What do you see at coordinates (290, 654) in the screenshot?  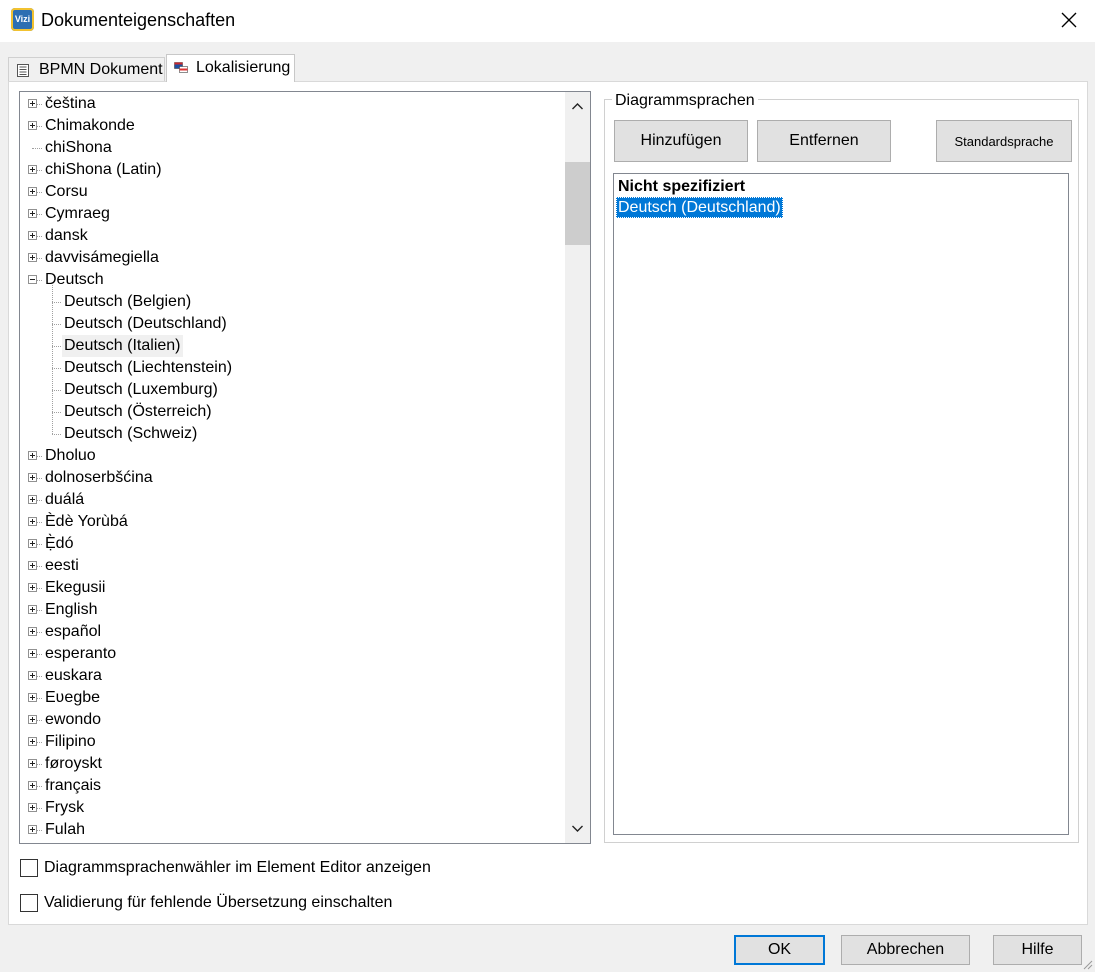 I see `tree-item: esperanto` at bounding box center [290, 654].